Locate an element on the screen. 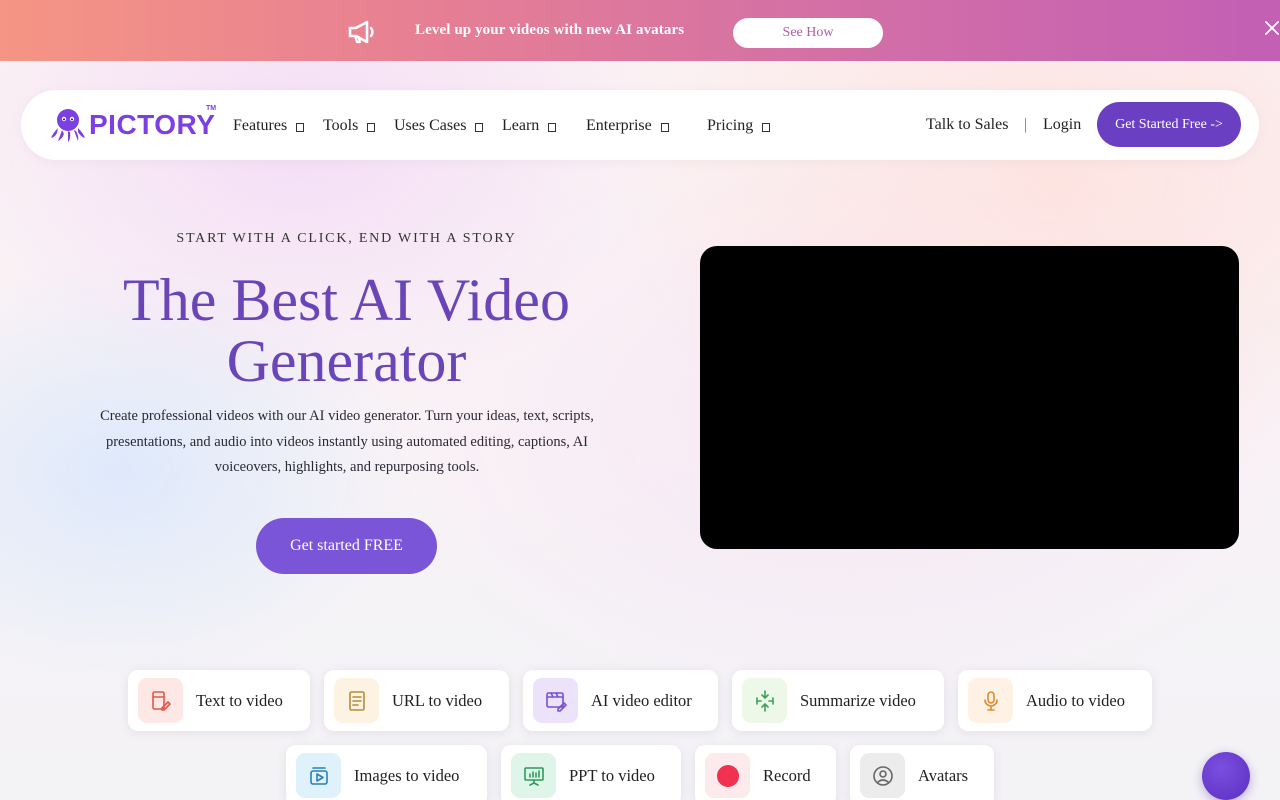 This screenshot has width=1280, height=800. tool-chip-avatars: Avatars is located at coordinates (922, 772).